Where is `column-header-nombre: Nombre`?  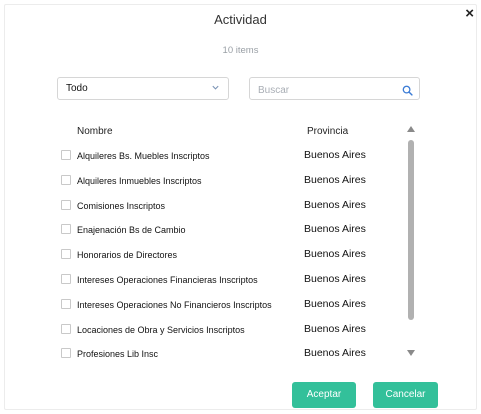 column-header-nombre: Nombre is located at coordinates (95, 131).